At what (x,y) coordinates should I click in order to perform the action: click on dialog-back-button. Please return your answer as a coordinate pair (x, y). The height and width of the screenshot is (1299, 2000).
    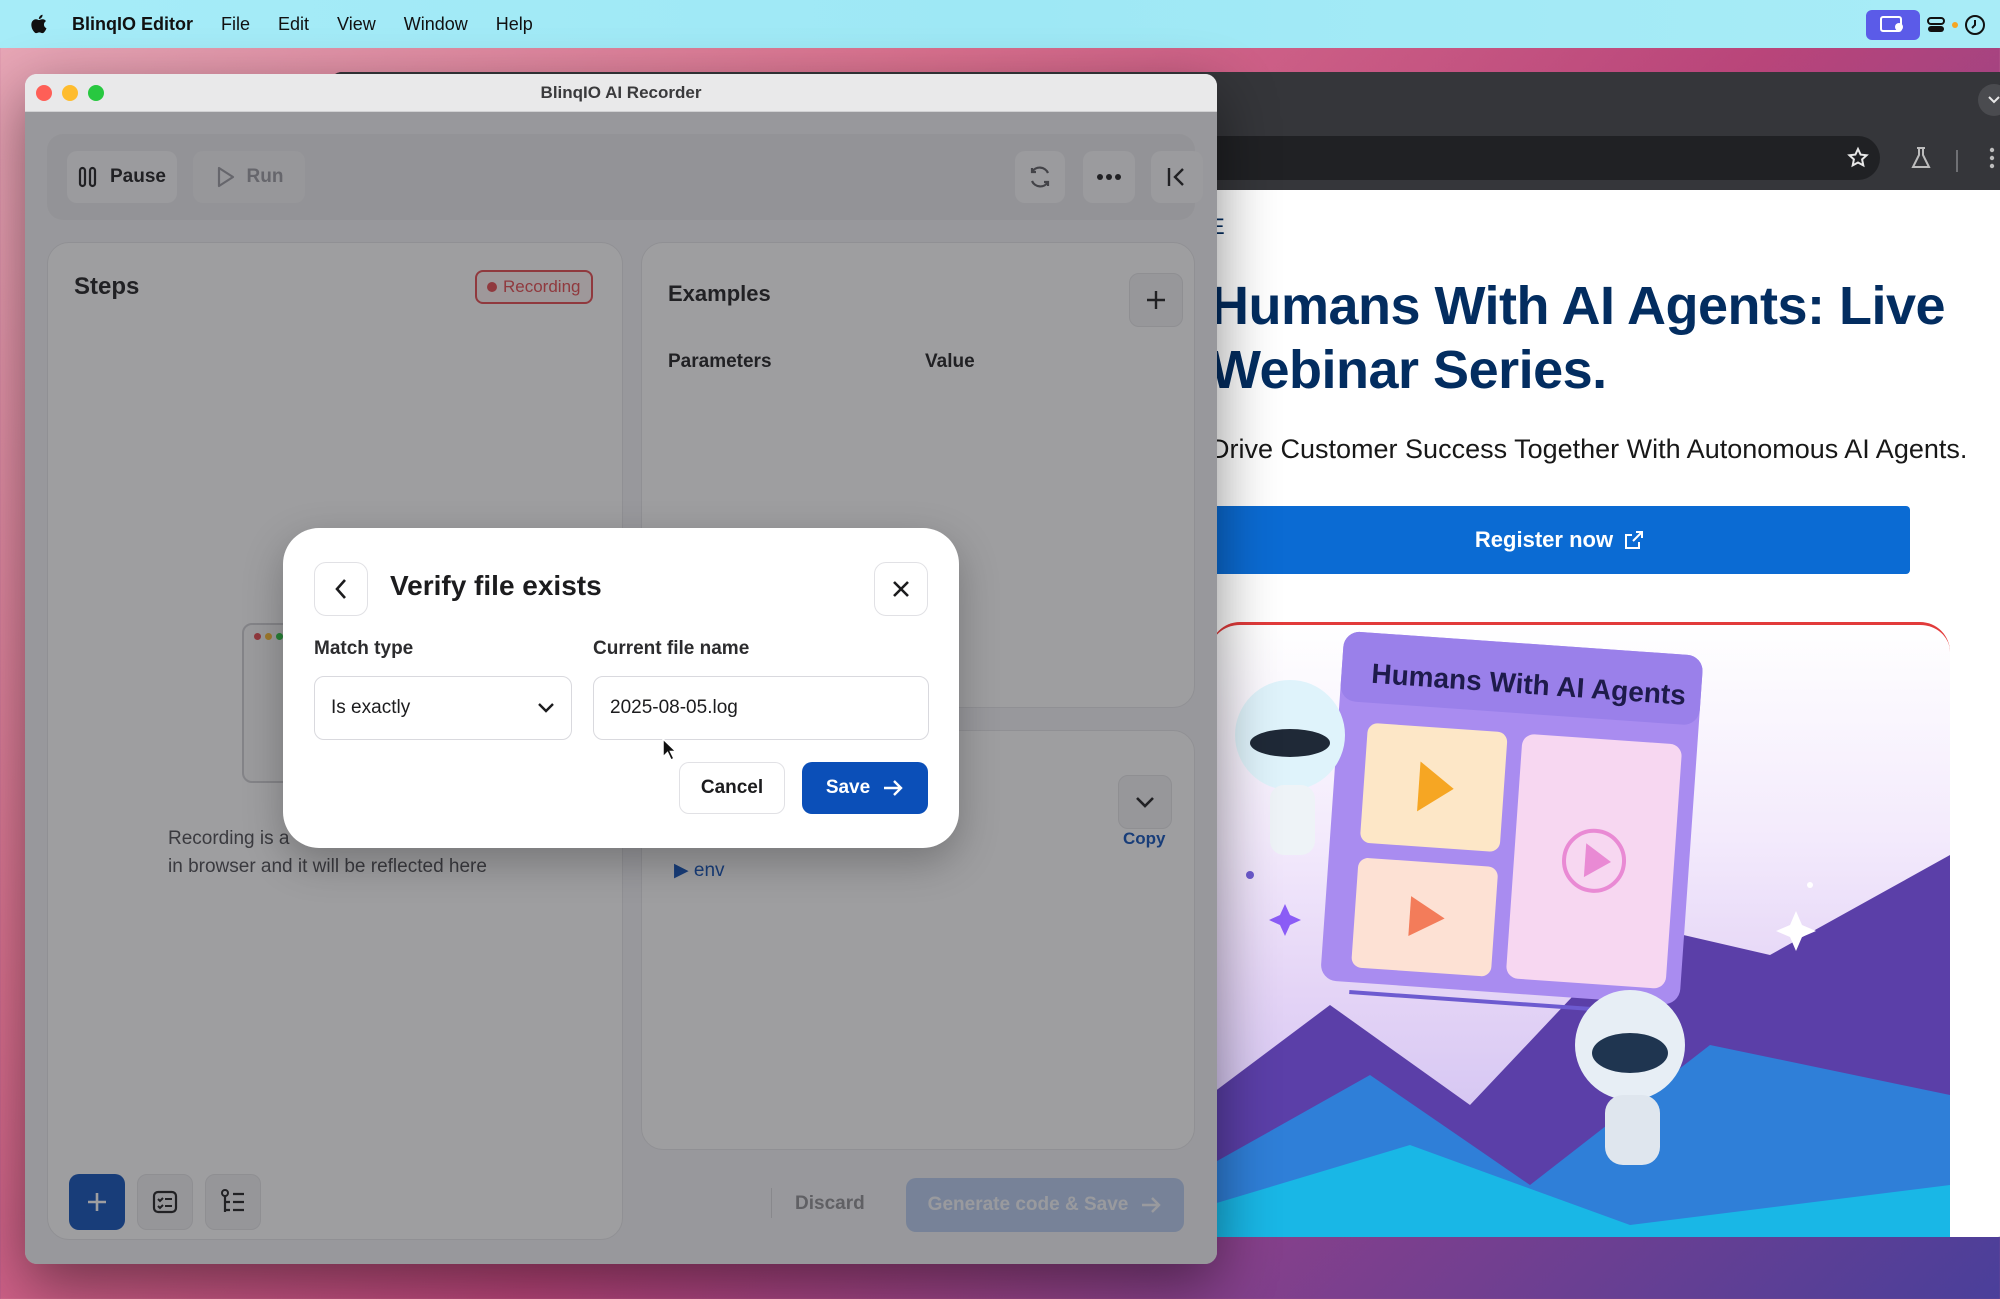
    Looking at the image, I should click on (341, 589).